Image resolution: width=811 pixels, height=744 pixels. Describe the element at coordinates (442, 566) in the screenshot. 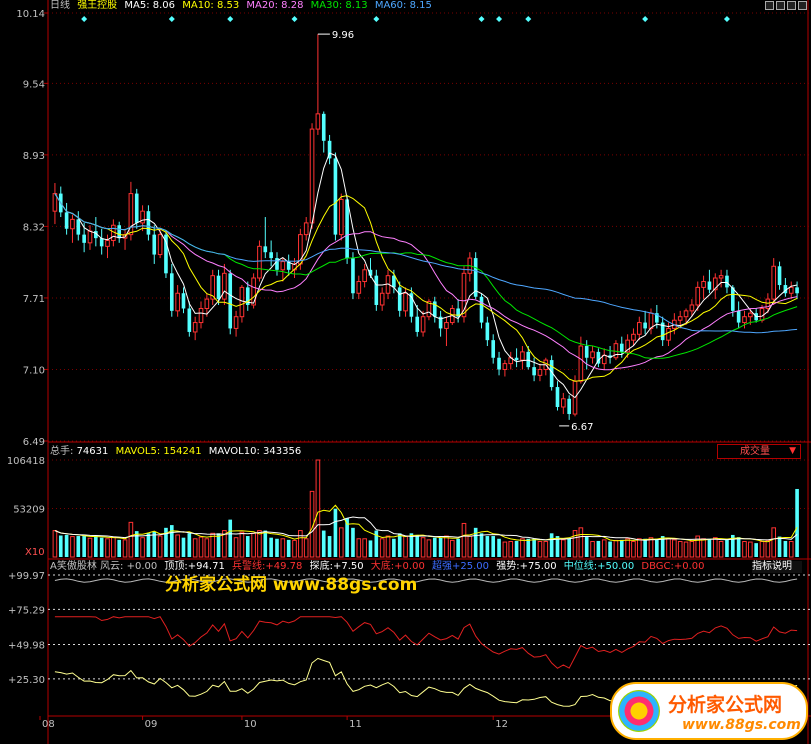

I see `ind-item-5-label: 超强` at that location.